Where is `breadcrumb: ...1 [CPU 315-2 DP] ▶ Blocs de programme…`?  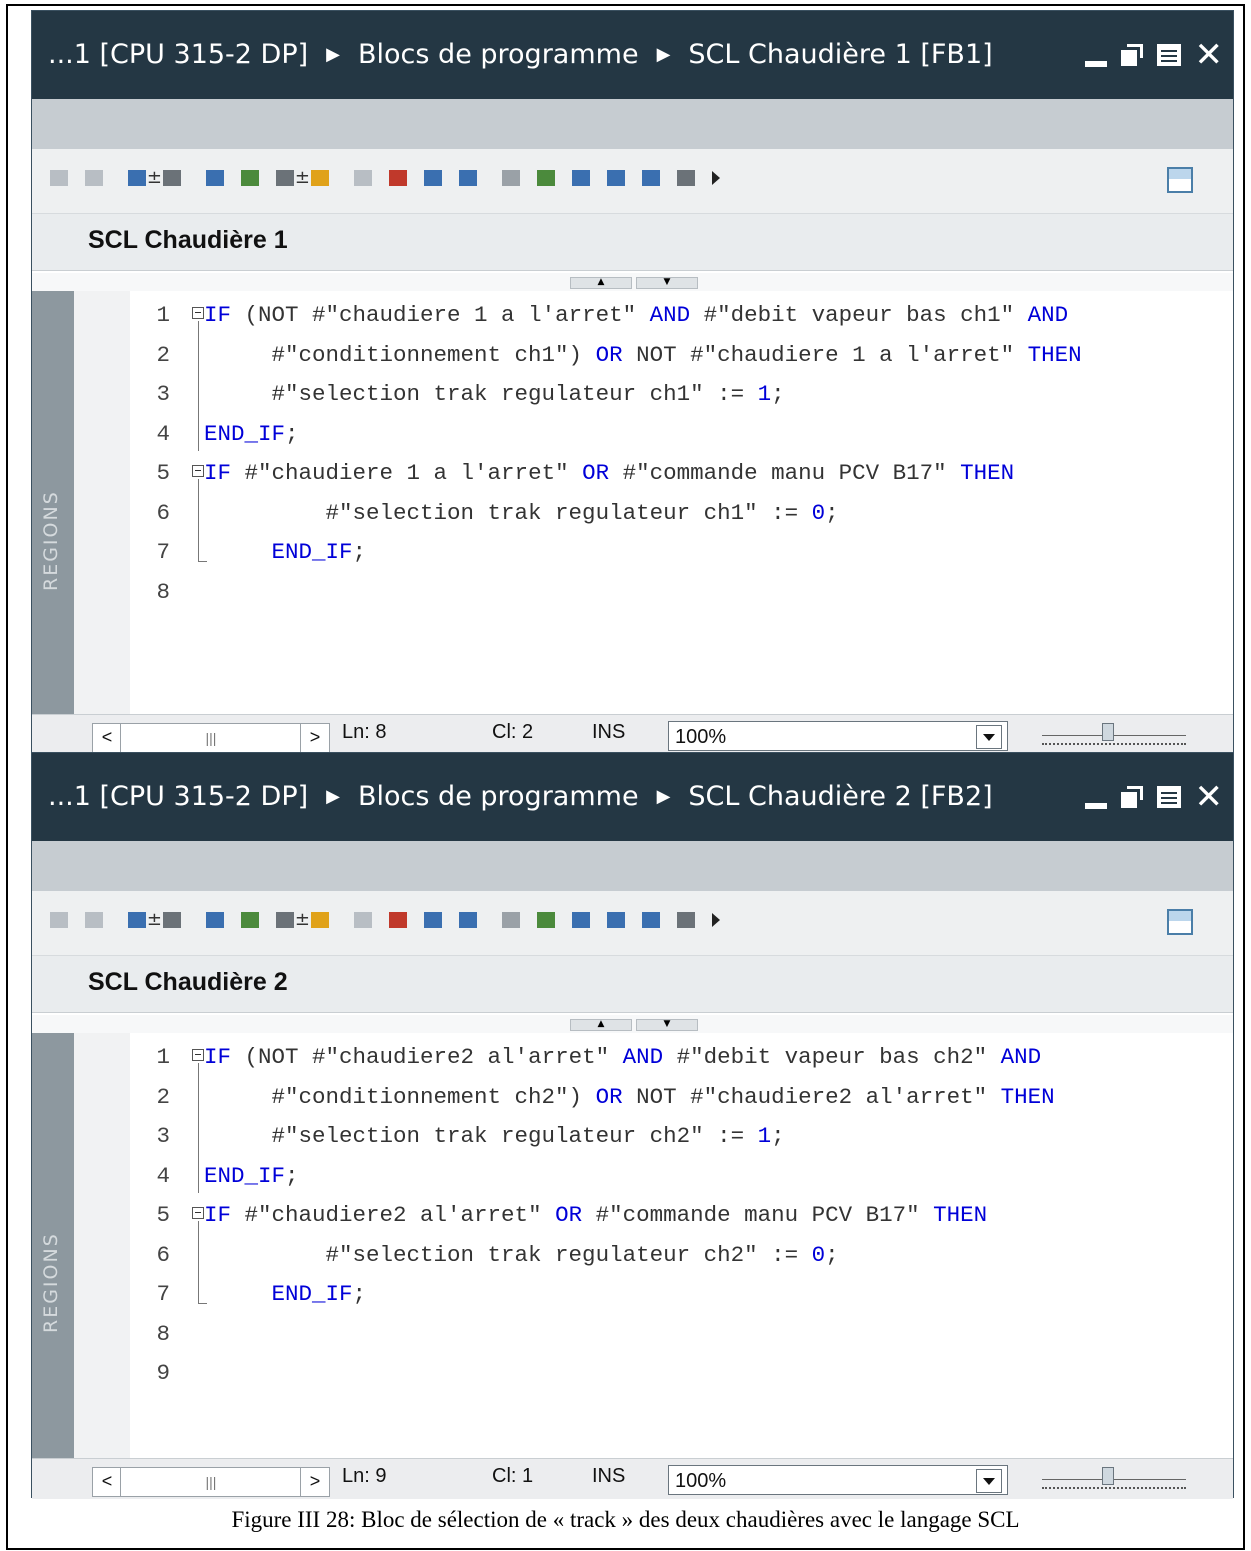 breadcrumb: ...1 [CPU 315-2 DP] ▶ Blocs de programme… is located at coordinates (520, 55).